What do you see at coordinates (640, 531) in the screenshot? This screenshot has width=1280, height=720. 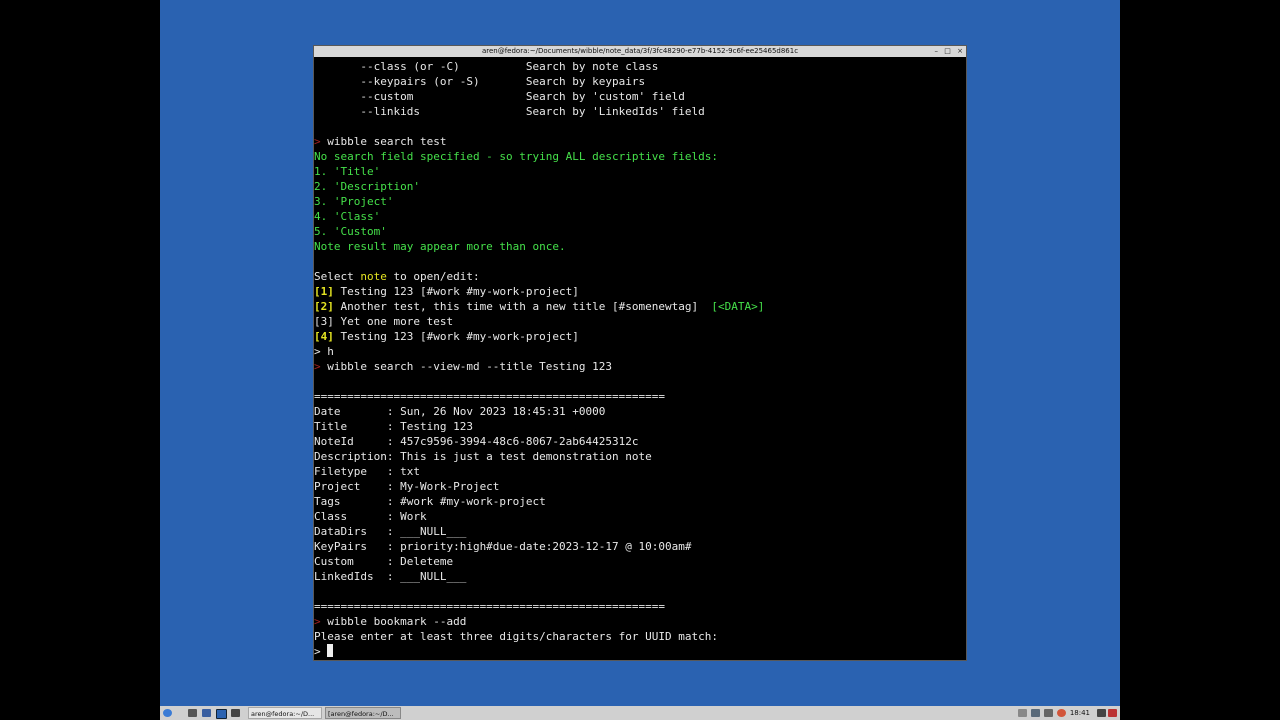 I see `terminal-line: DataDirs : ___NULL___` at bounding box center [640, 531].